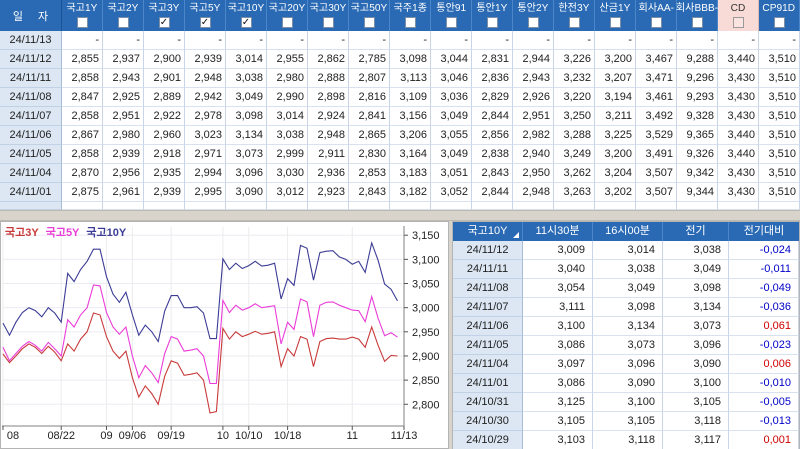 This screenshot has height=449, width=800. I want to click on column-header-CP91D: CP91D, so click(779, 15).